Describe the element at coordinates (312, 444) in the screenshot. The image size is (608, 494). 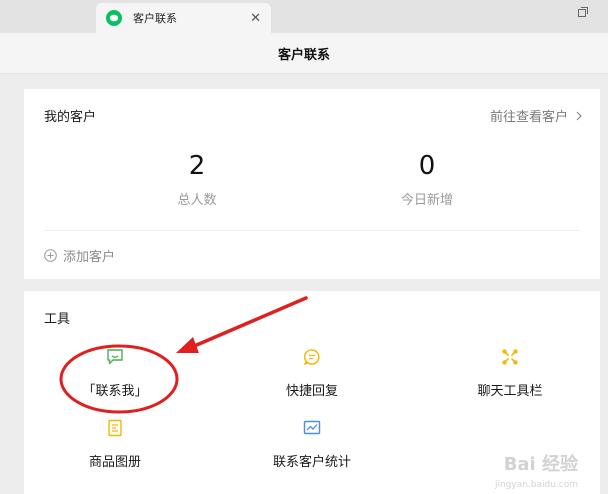
I see `tool-contact-stats: 联系客户统计` at that location.